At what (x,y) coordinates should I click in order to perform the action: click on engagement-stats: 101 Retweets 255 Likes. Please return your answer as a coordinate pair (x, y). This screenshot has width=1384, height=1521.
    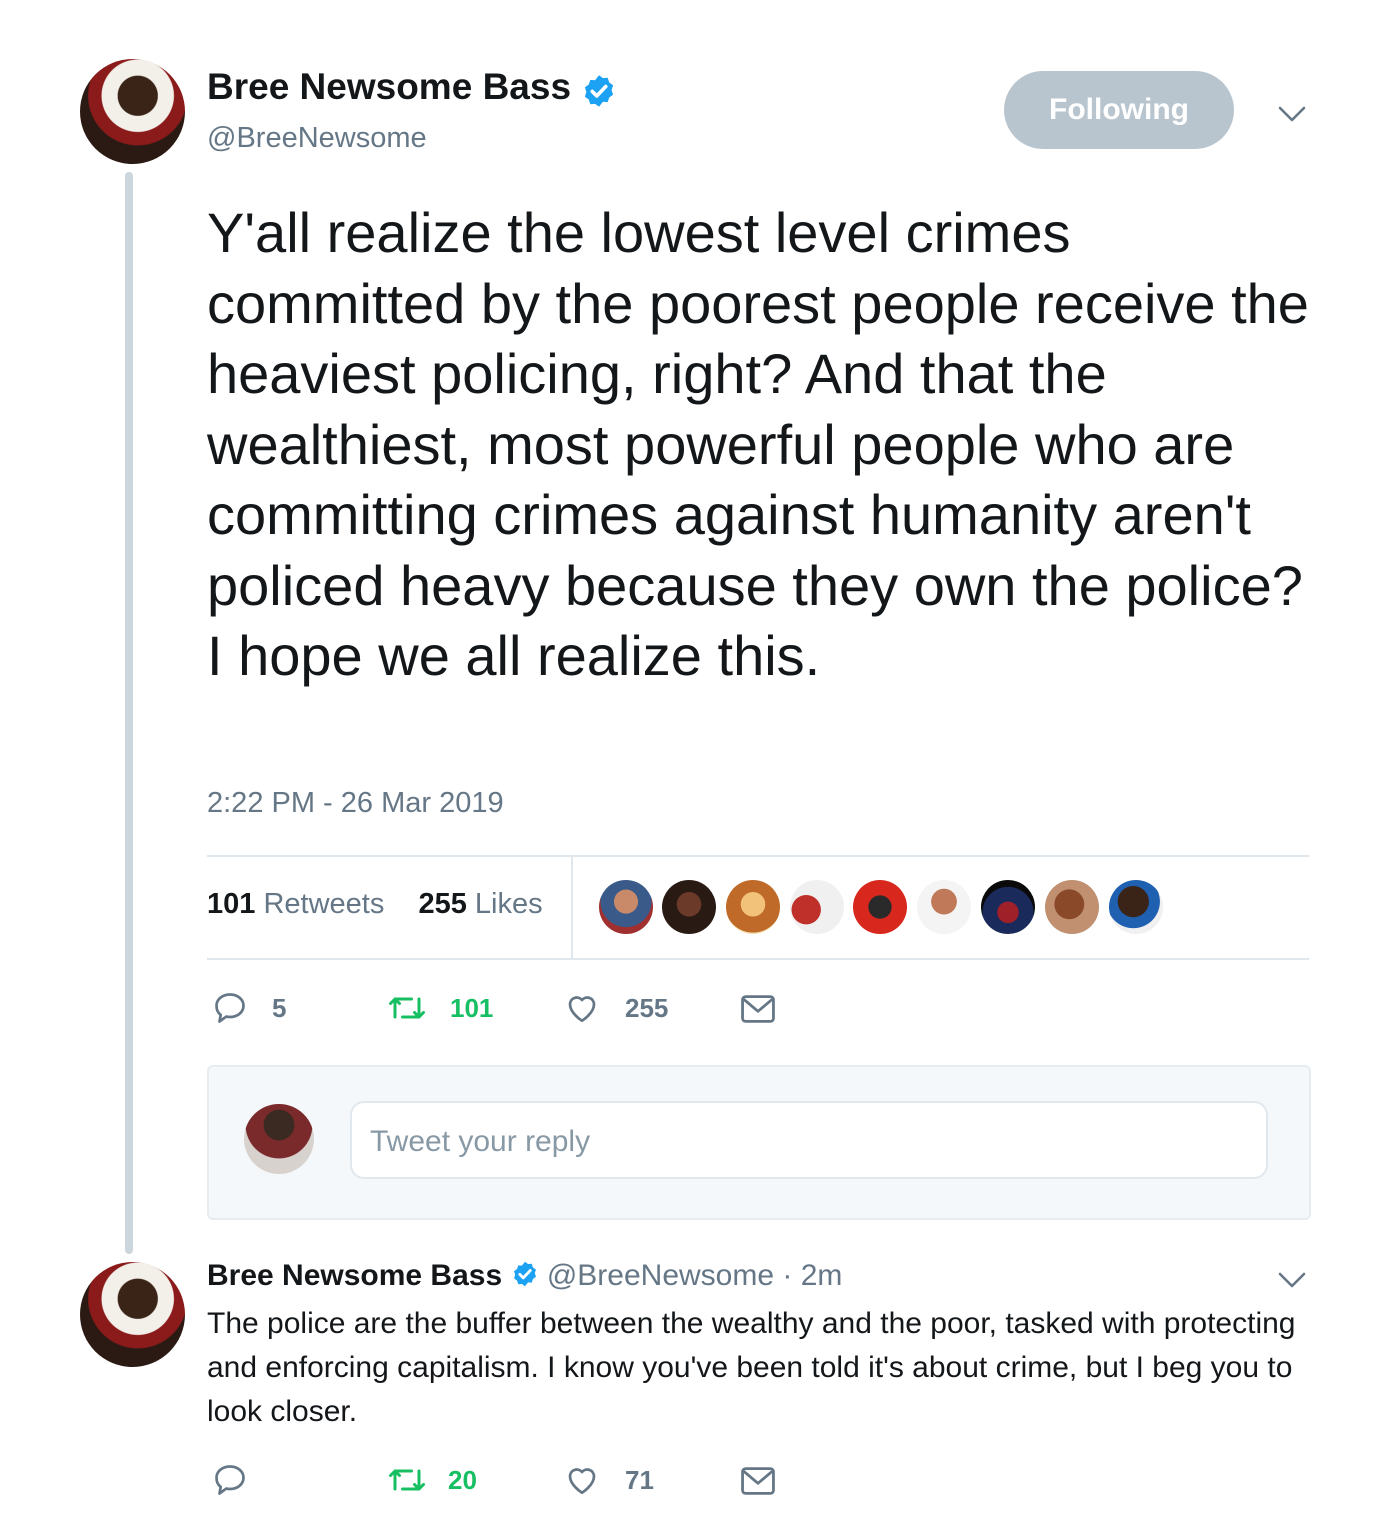
    Looking at the image, I should click on (375, 904).